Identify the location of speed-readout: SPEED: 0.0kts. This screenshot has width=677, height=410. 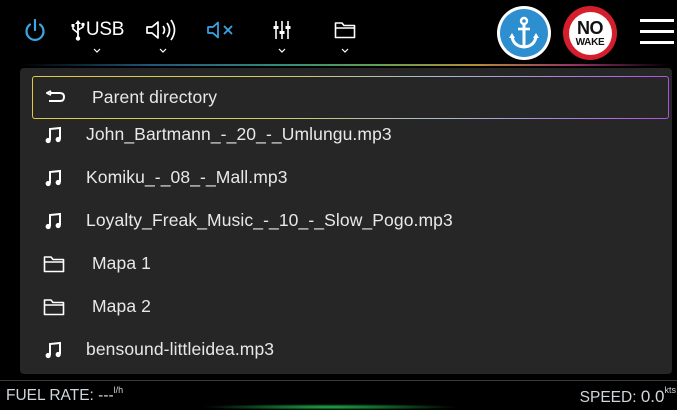
(627, 396).